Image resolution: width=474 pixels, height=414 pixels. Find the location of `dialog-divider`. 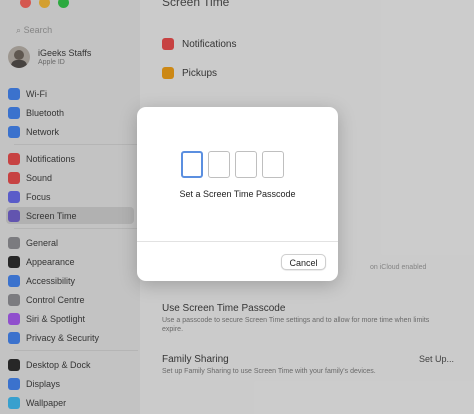

dialog-divider is located at coordinates (237, 241).